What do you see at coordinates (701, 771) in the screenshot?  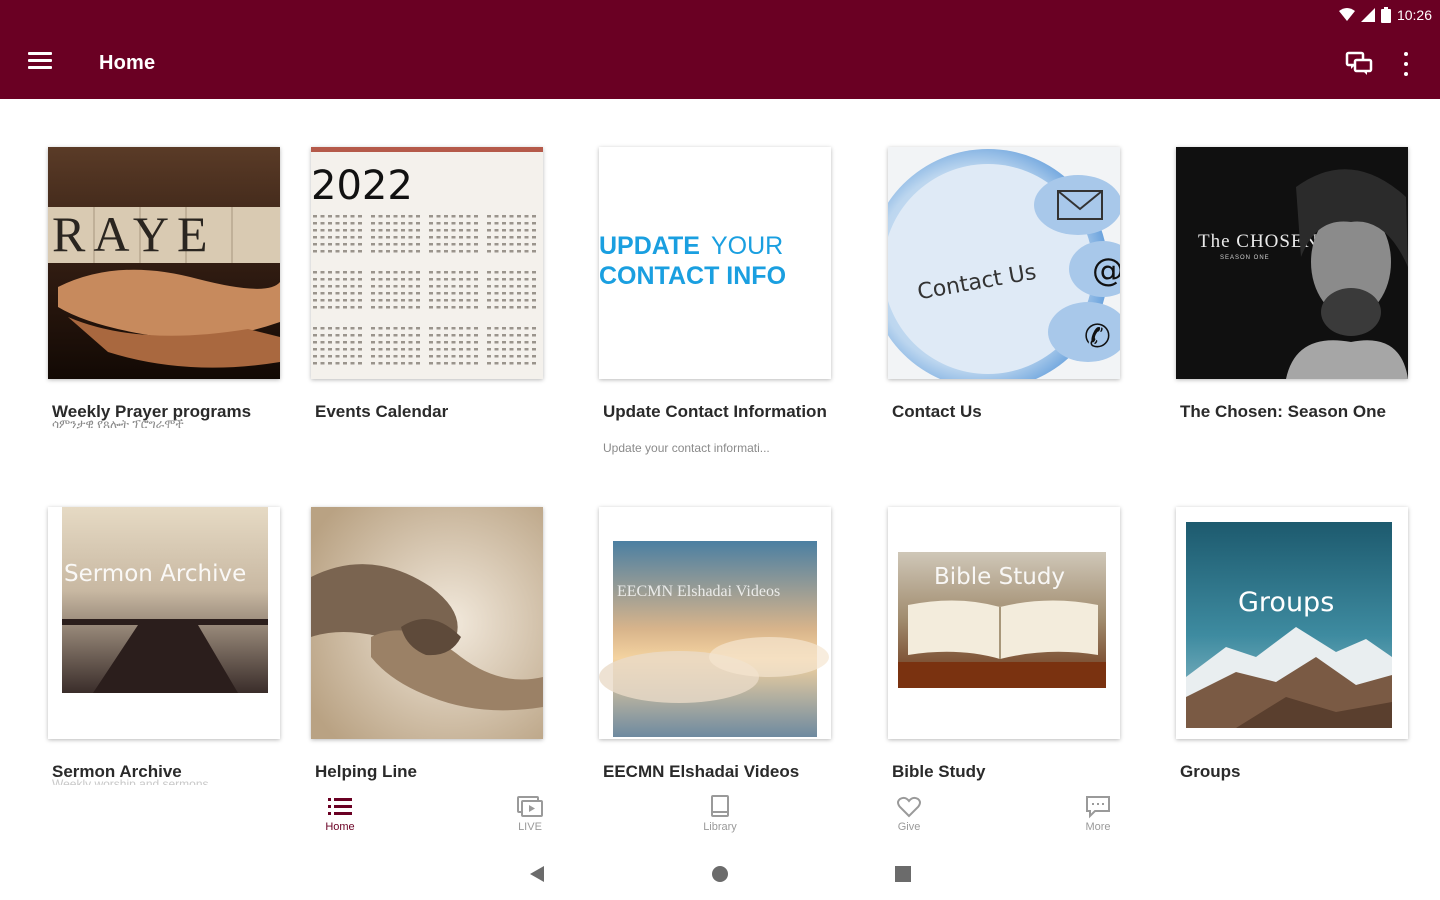 I see `tile-title: EECMN Elshadai Videos` at bounding box center [701, 771].